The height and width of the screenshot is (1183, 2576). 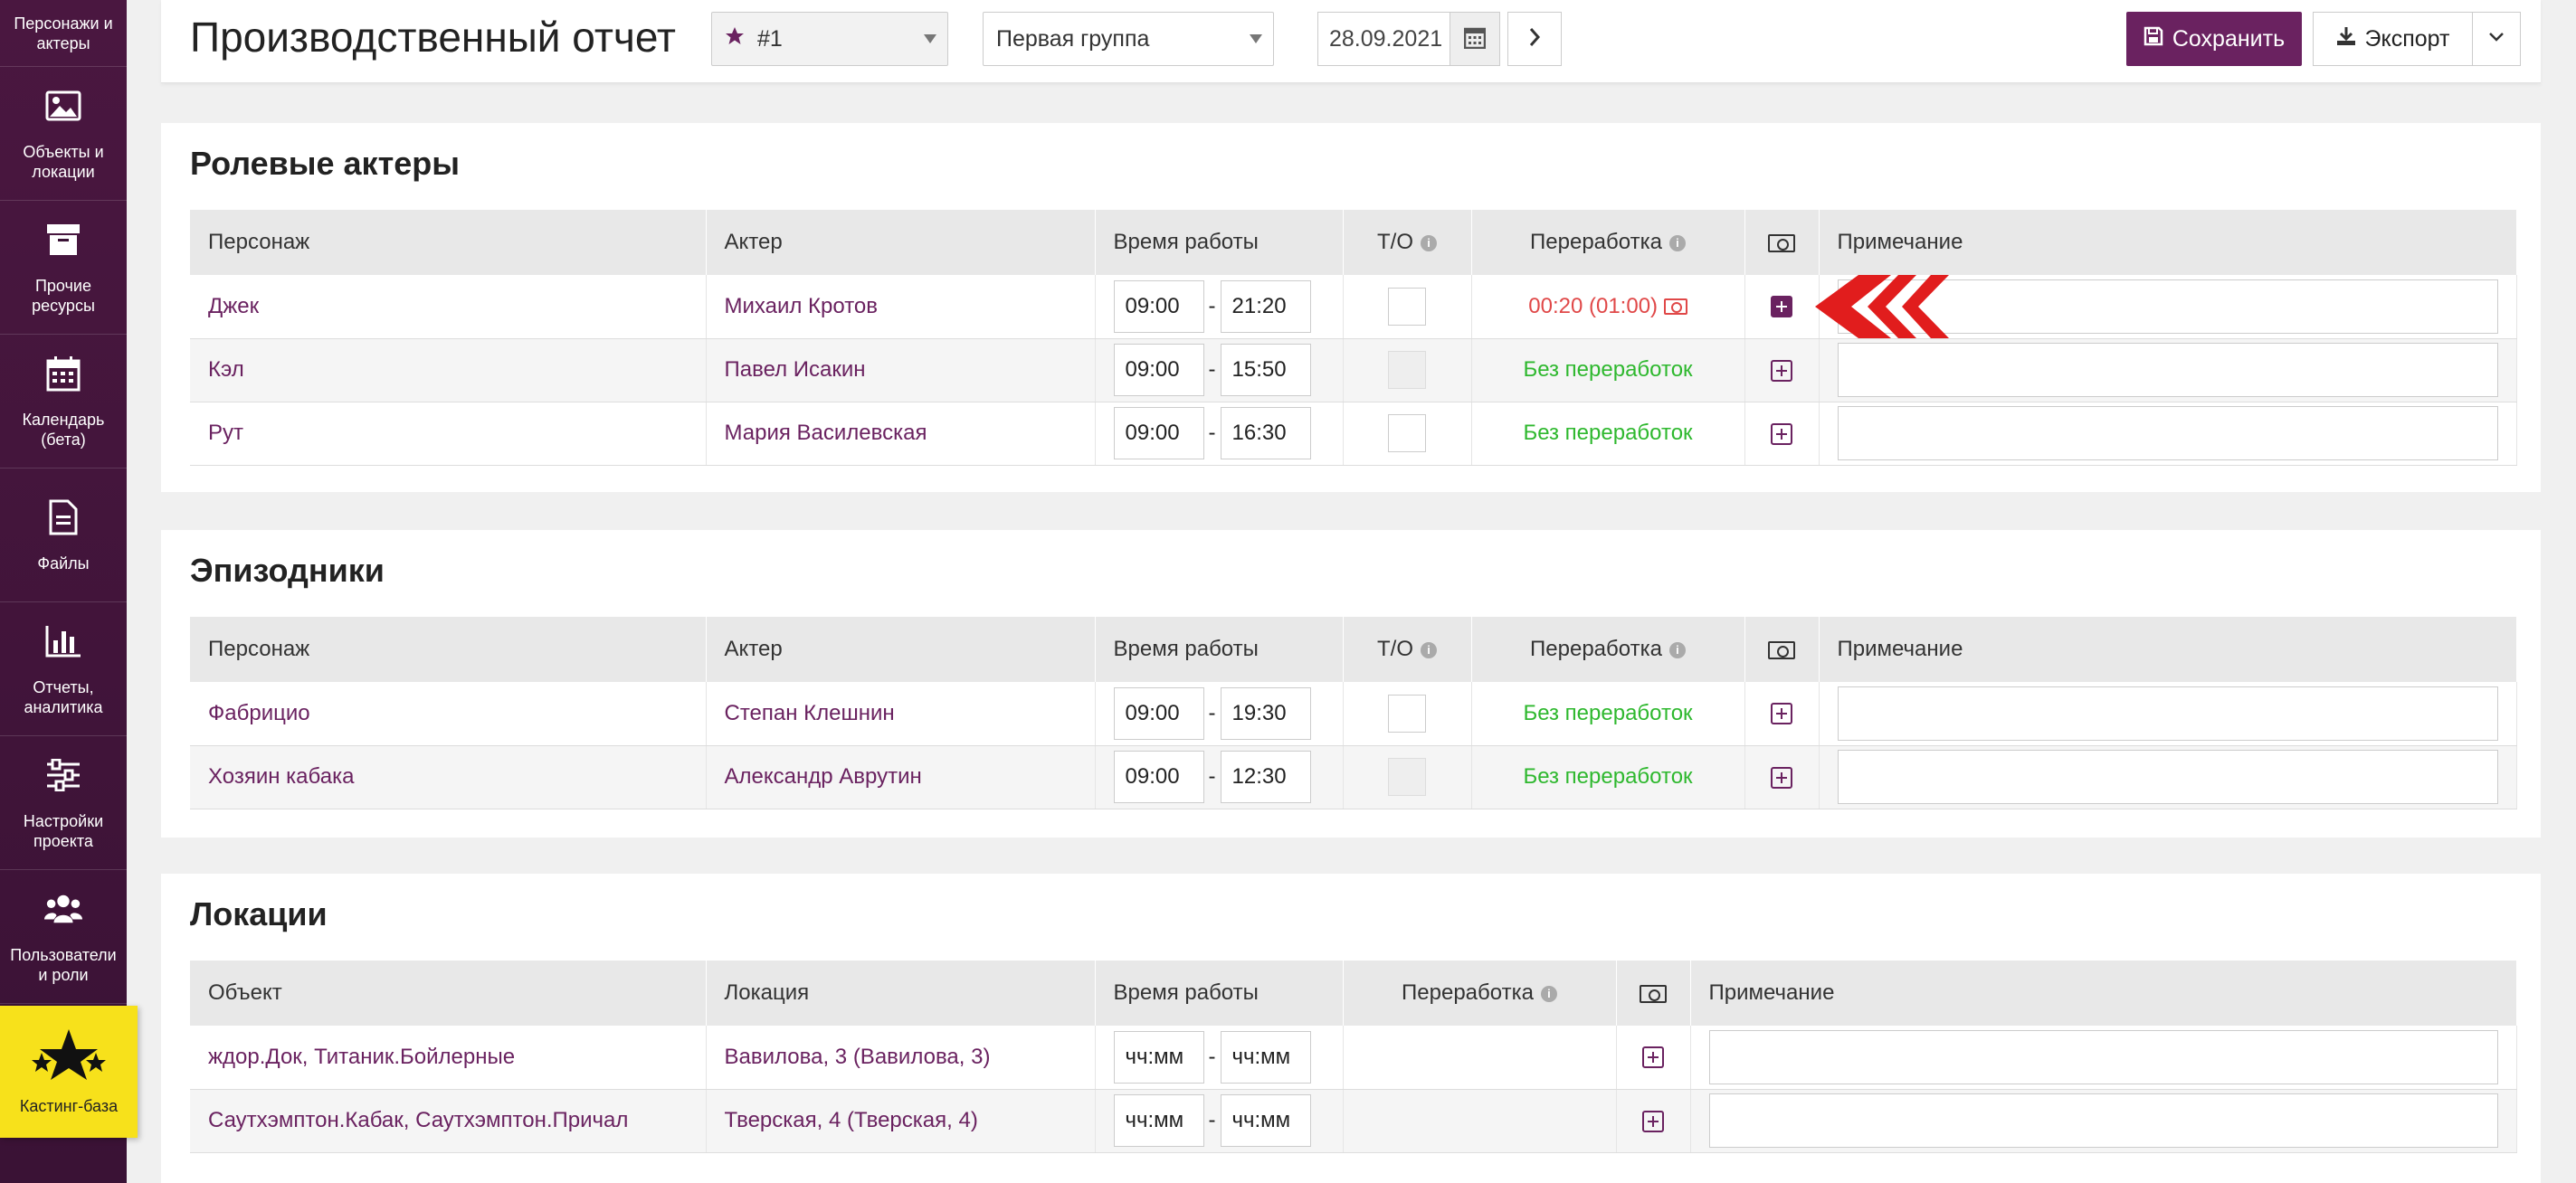 I want to click on calendar-icon, so click(x=1475, y=39).